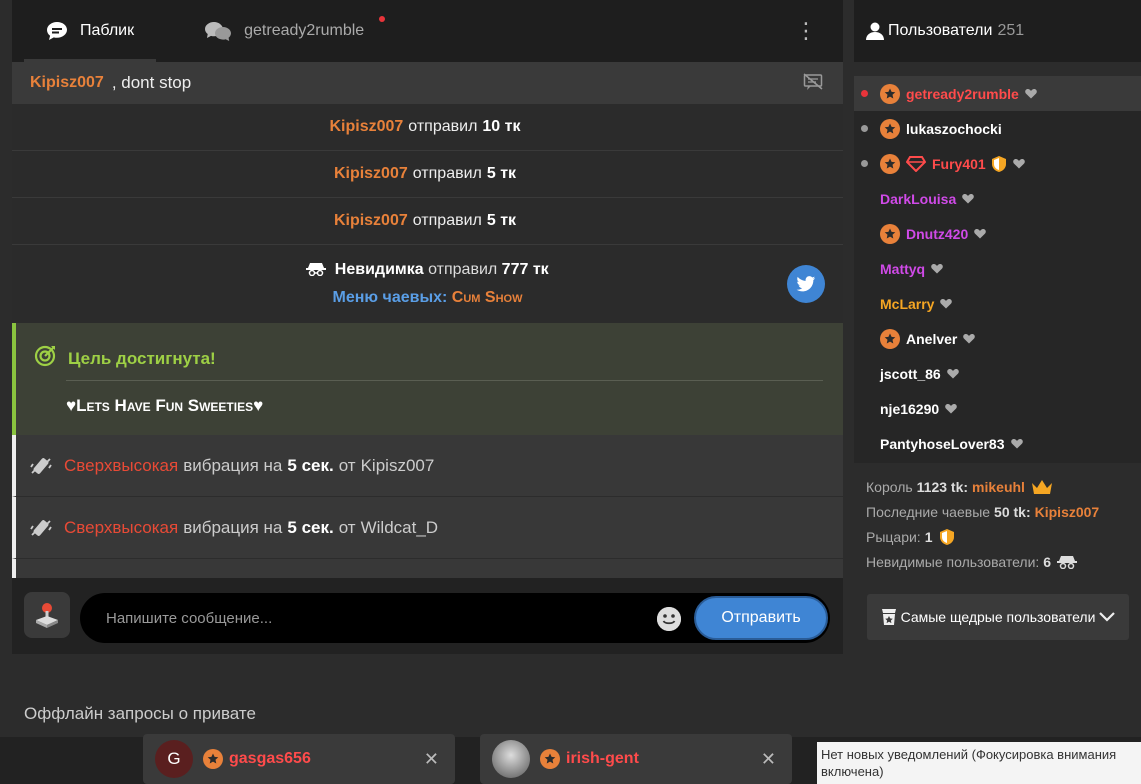  I want to click on user-list-item: Fury401, so click(997, 163).